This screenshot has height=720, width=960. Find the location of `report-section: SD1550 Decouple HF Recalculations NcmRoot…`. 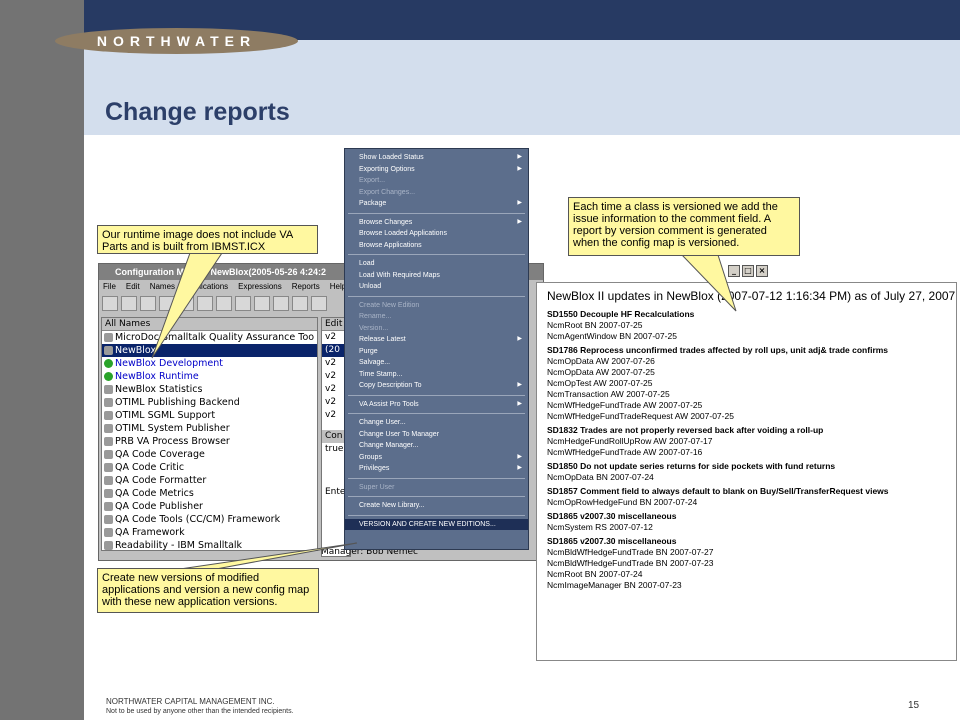

report-section: SD1550 Decouple HF Recalculations NcmRoot… is located at coordinates (751, 325).